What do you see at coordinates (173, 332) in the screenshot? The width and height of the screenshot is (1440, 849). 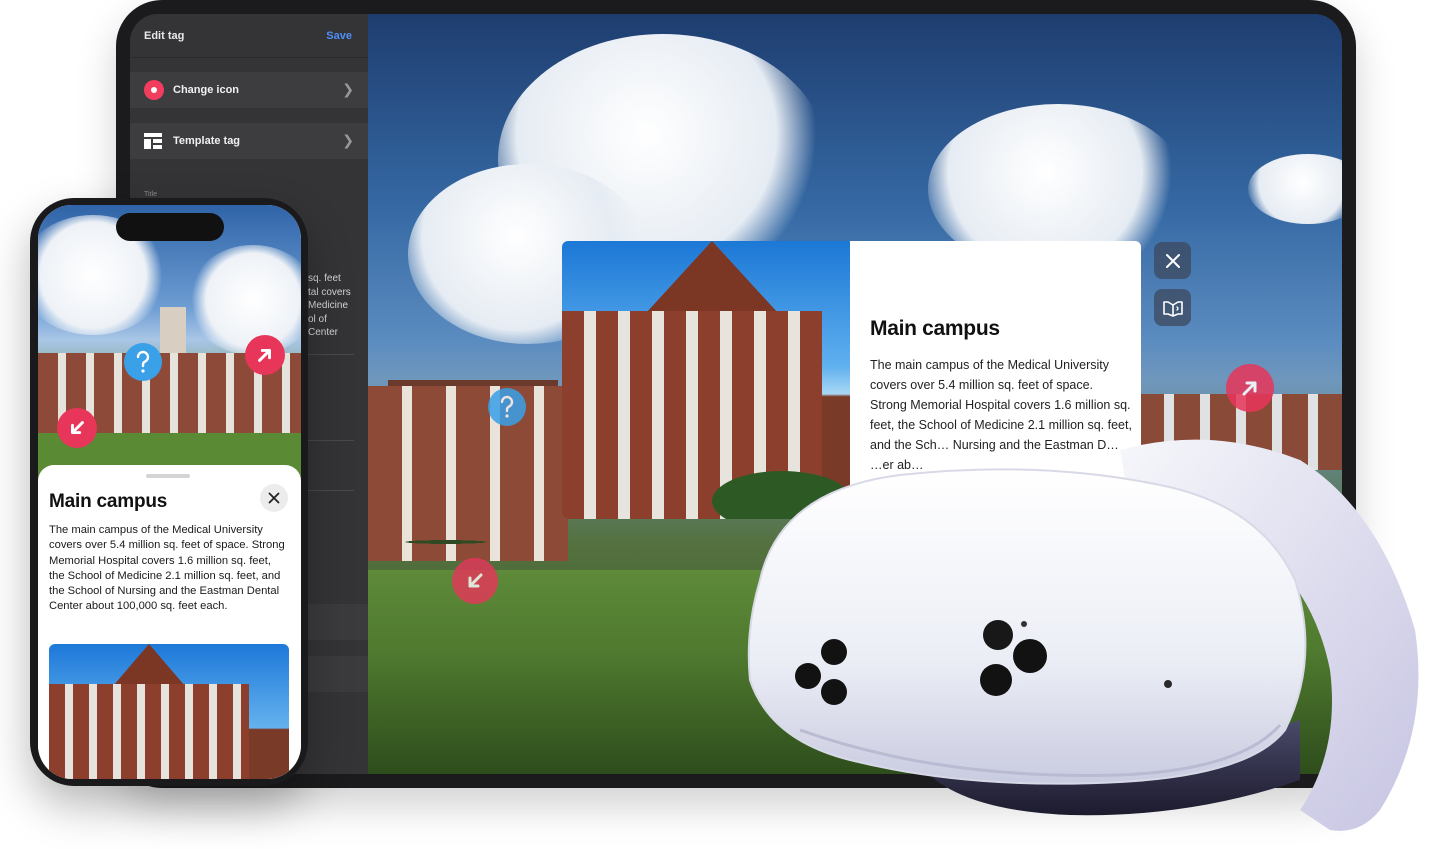 I see `clock-tower` at bounding box center [173, 332].